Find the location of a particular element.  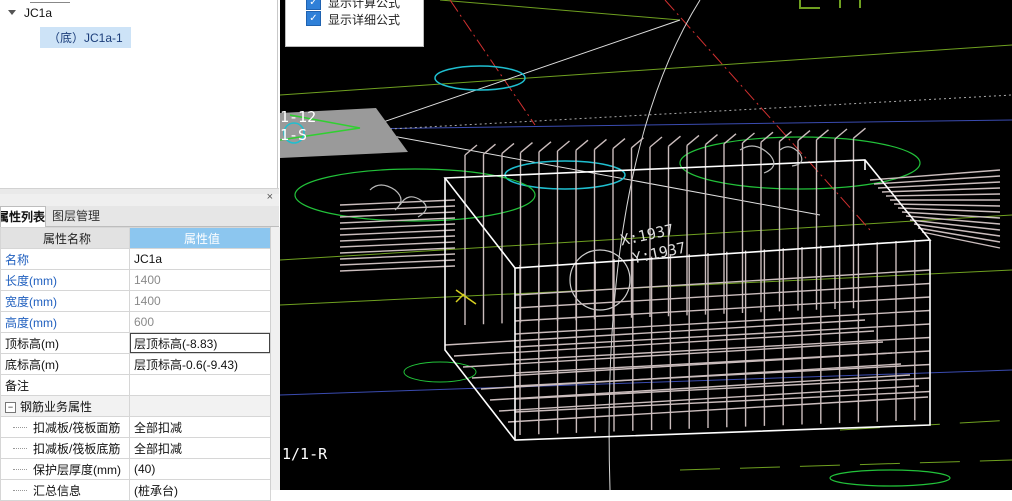

property-name: 底标高(m) is located at coordinates (65, 364).